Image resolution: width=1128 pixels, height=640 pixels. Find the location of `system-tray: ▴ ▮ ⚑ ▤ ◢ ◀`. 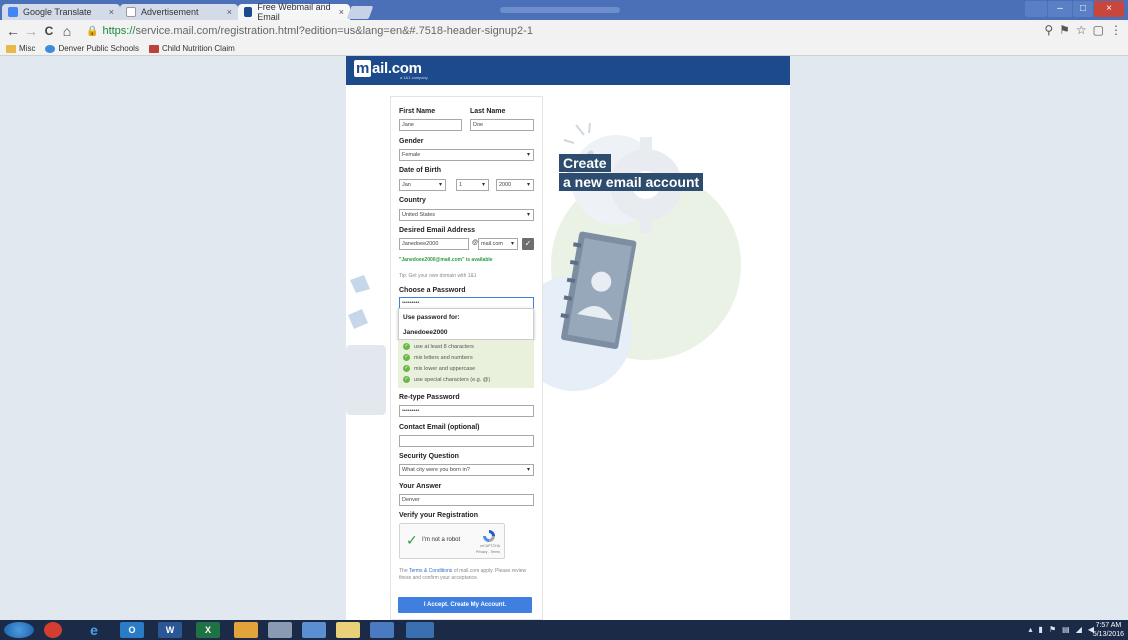

system-tray: ▴ ▮ ⚑ ▤ ◢ ◀ is located at coordinates (1061, 629).